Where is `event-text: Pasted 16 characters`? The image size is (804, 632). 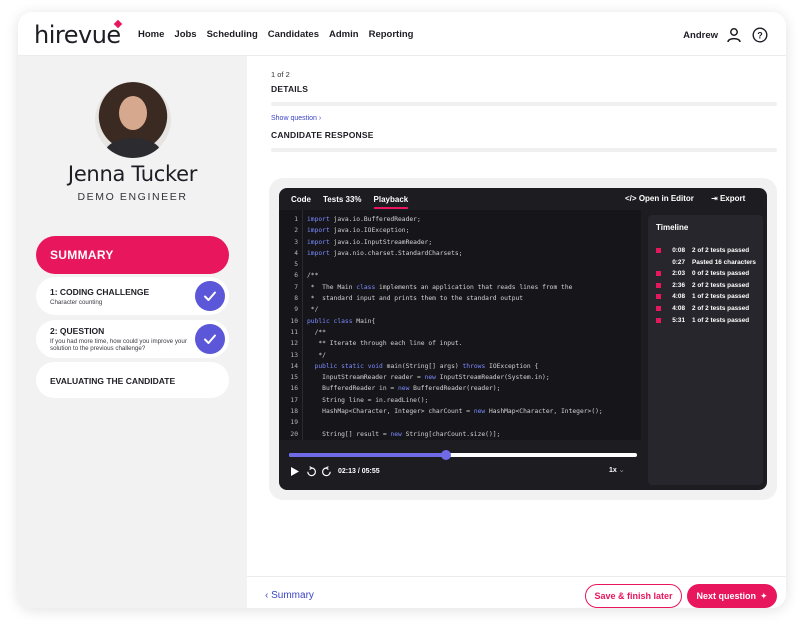
event-text: Pasted 16 characters is located at coordinates (724, 262).